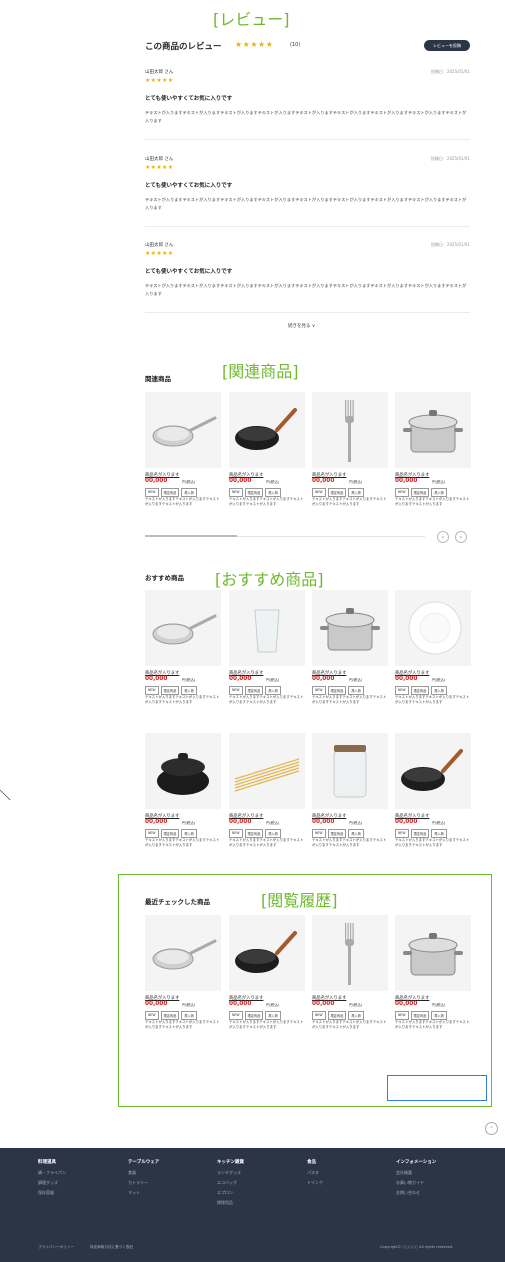  Describe the element at coordinates (269, 579) in the screenshot. I see `annotation-recommended: [おすすめ商品]` at that location.